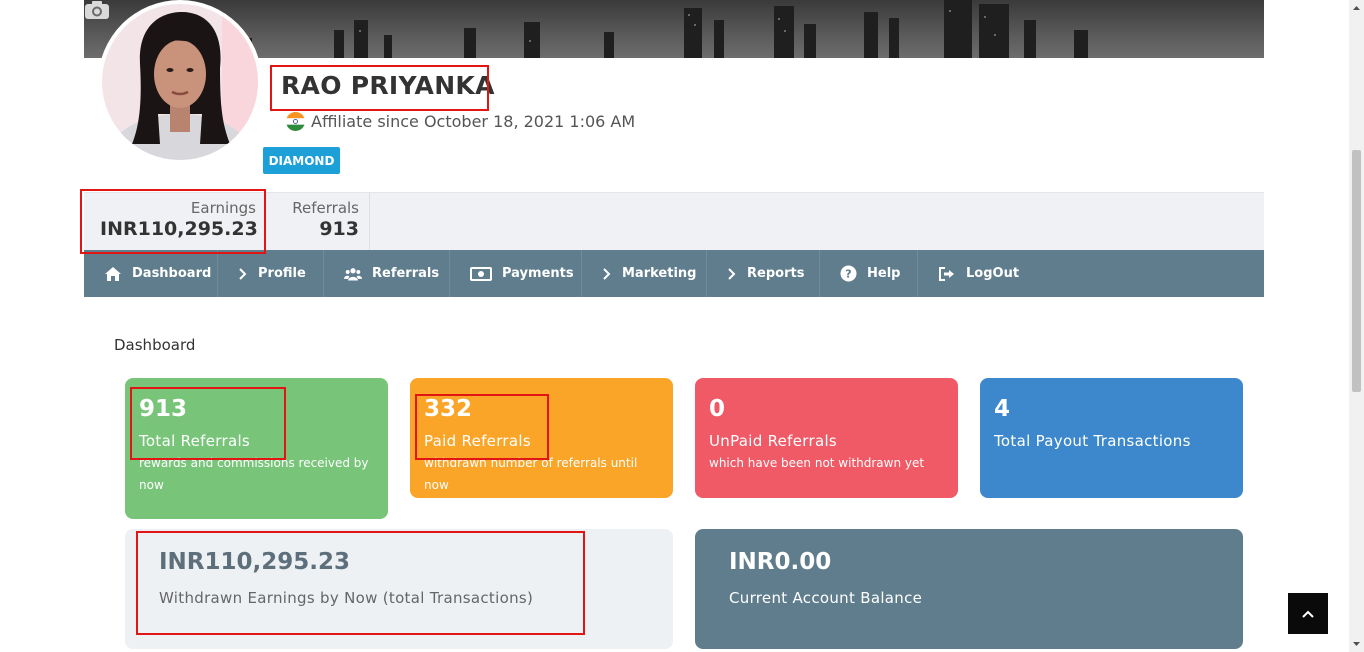  I want to click on earnings-stat: Earnings INR110,295.23, so click(179, 222).